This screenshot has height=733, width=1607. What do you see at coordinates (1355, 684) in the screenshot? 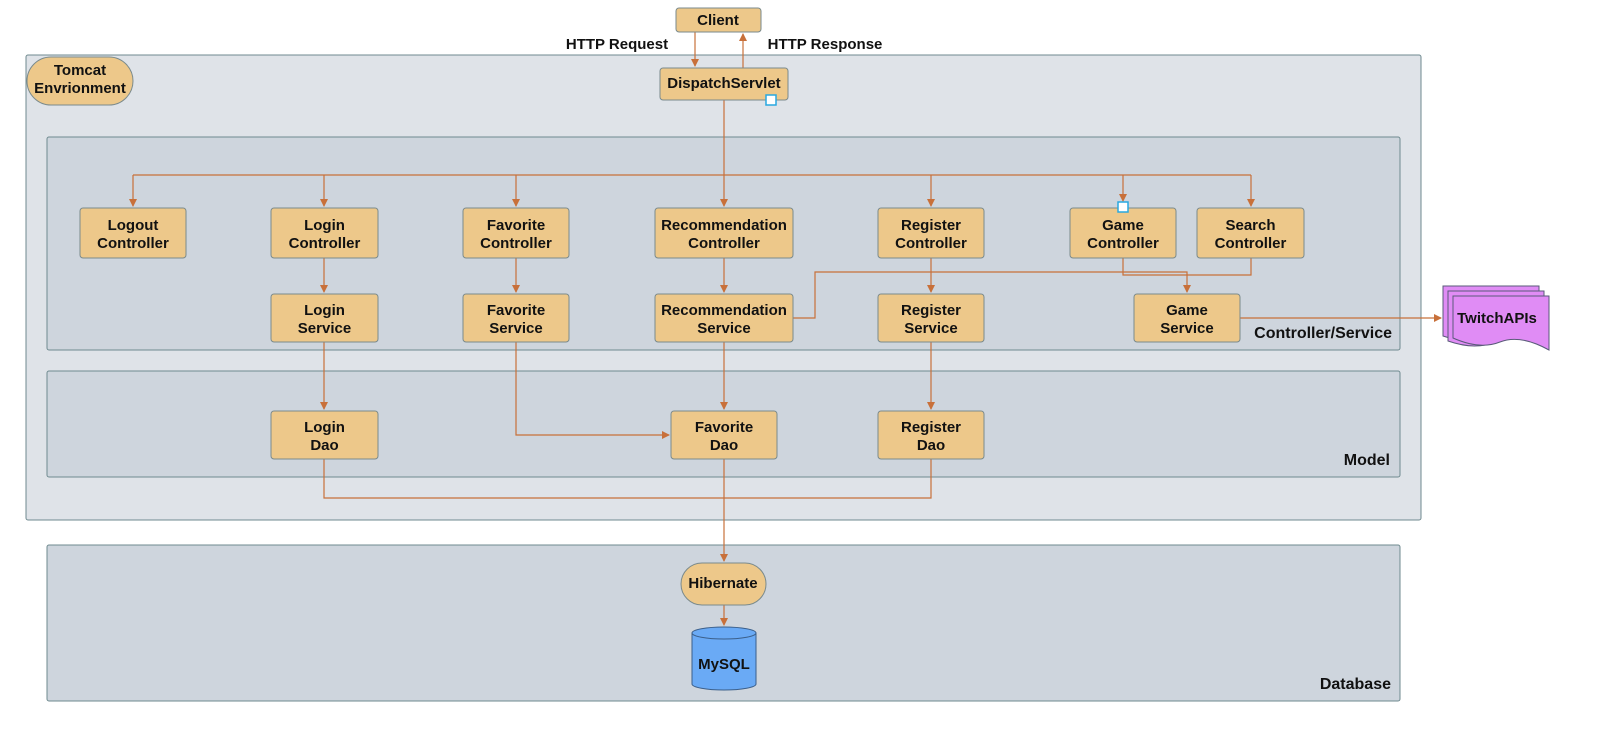
I see `database-label: Database` at bounding box center [1355, 684].